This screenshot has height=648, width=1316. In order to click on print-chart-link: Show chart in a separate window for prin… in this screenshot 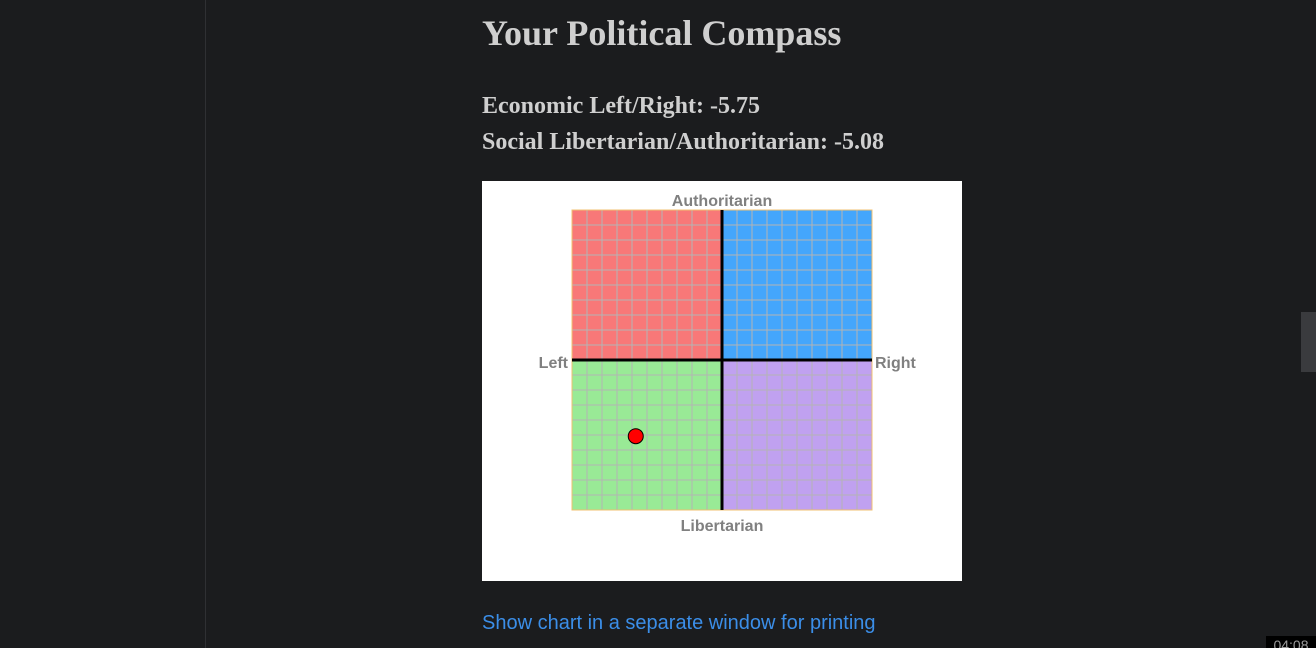, I will do `click(679, 623)`.